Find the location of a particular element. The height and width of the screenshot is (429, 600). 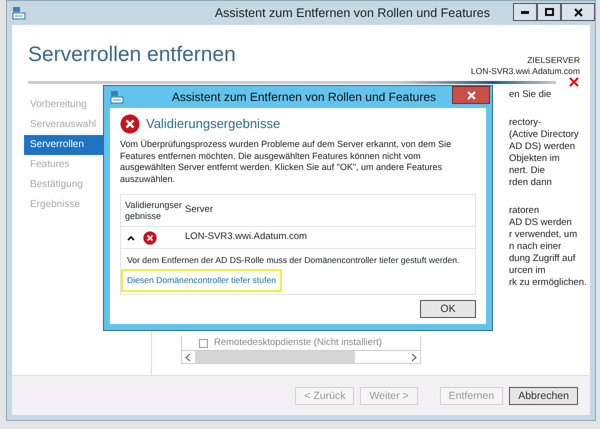

server-name: LON-SVR3.wwi.Adatum.com is located at coordinates (246, 237).